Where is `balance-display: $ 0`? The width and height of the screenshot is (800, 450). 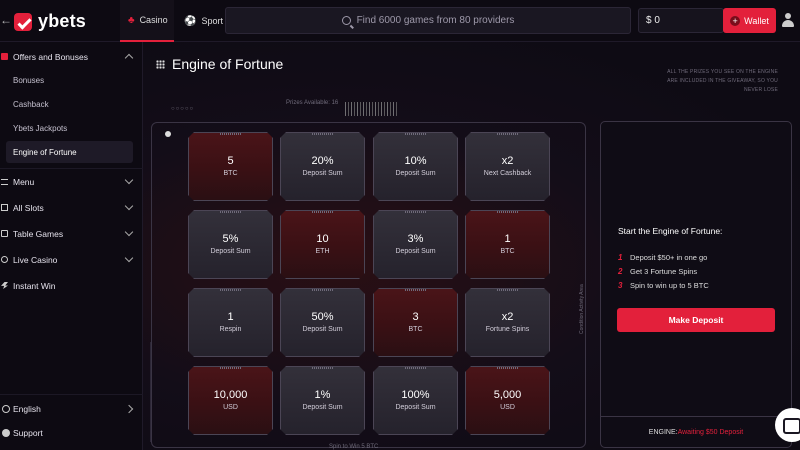
balance-display: $ 0 is located at coordinates (681, 20).